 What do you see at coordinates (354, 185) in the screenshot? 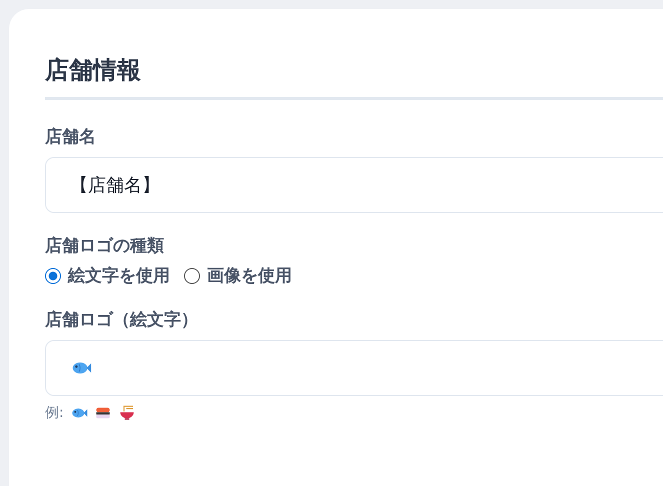
I see `input-field: 【店舗名】` at bounding box center [354, 185].